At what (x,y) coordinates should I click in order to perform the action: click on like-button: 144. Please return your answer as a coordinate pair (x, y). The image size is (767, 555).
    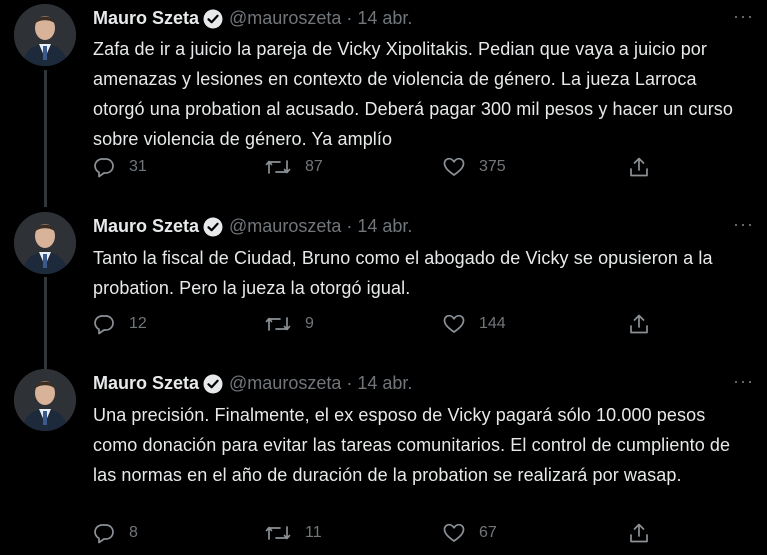
    Looking at the image, I should click on (474, 324).